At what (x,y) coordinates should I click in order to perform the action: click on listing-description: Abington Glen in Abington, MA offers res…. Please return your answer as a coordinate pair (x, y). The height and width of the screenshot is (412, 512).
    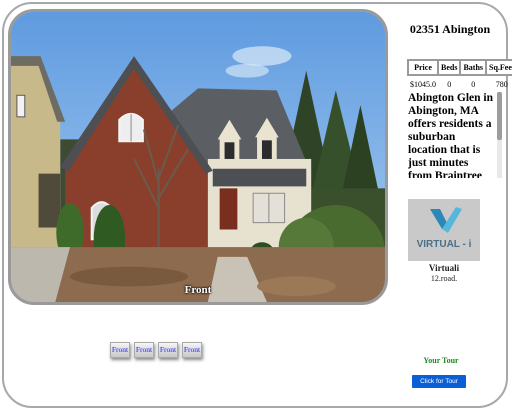
    Looking at the image, I should click on (450, 135).